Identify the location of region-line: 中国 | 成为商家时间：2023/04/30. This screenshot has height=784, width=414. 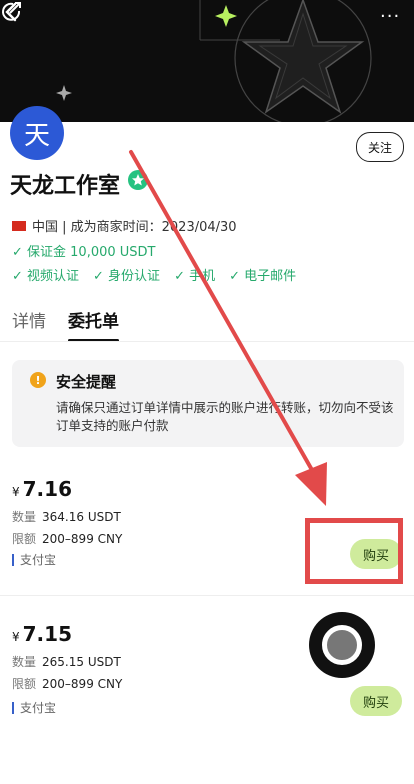
(134, 227).